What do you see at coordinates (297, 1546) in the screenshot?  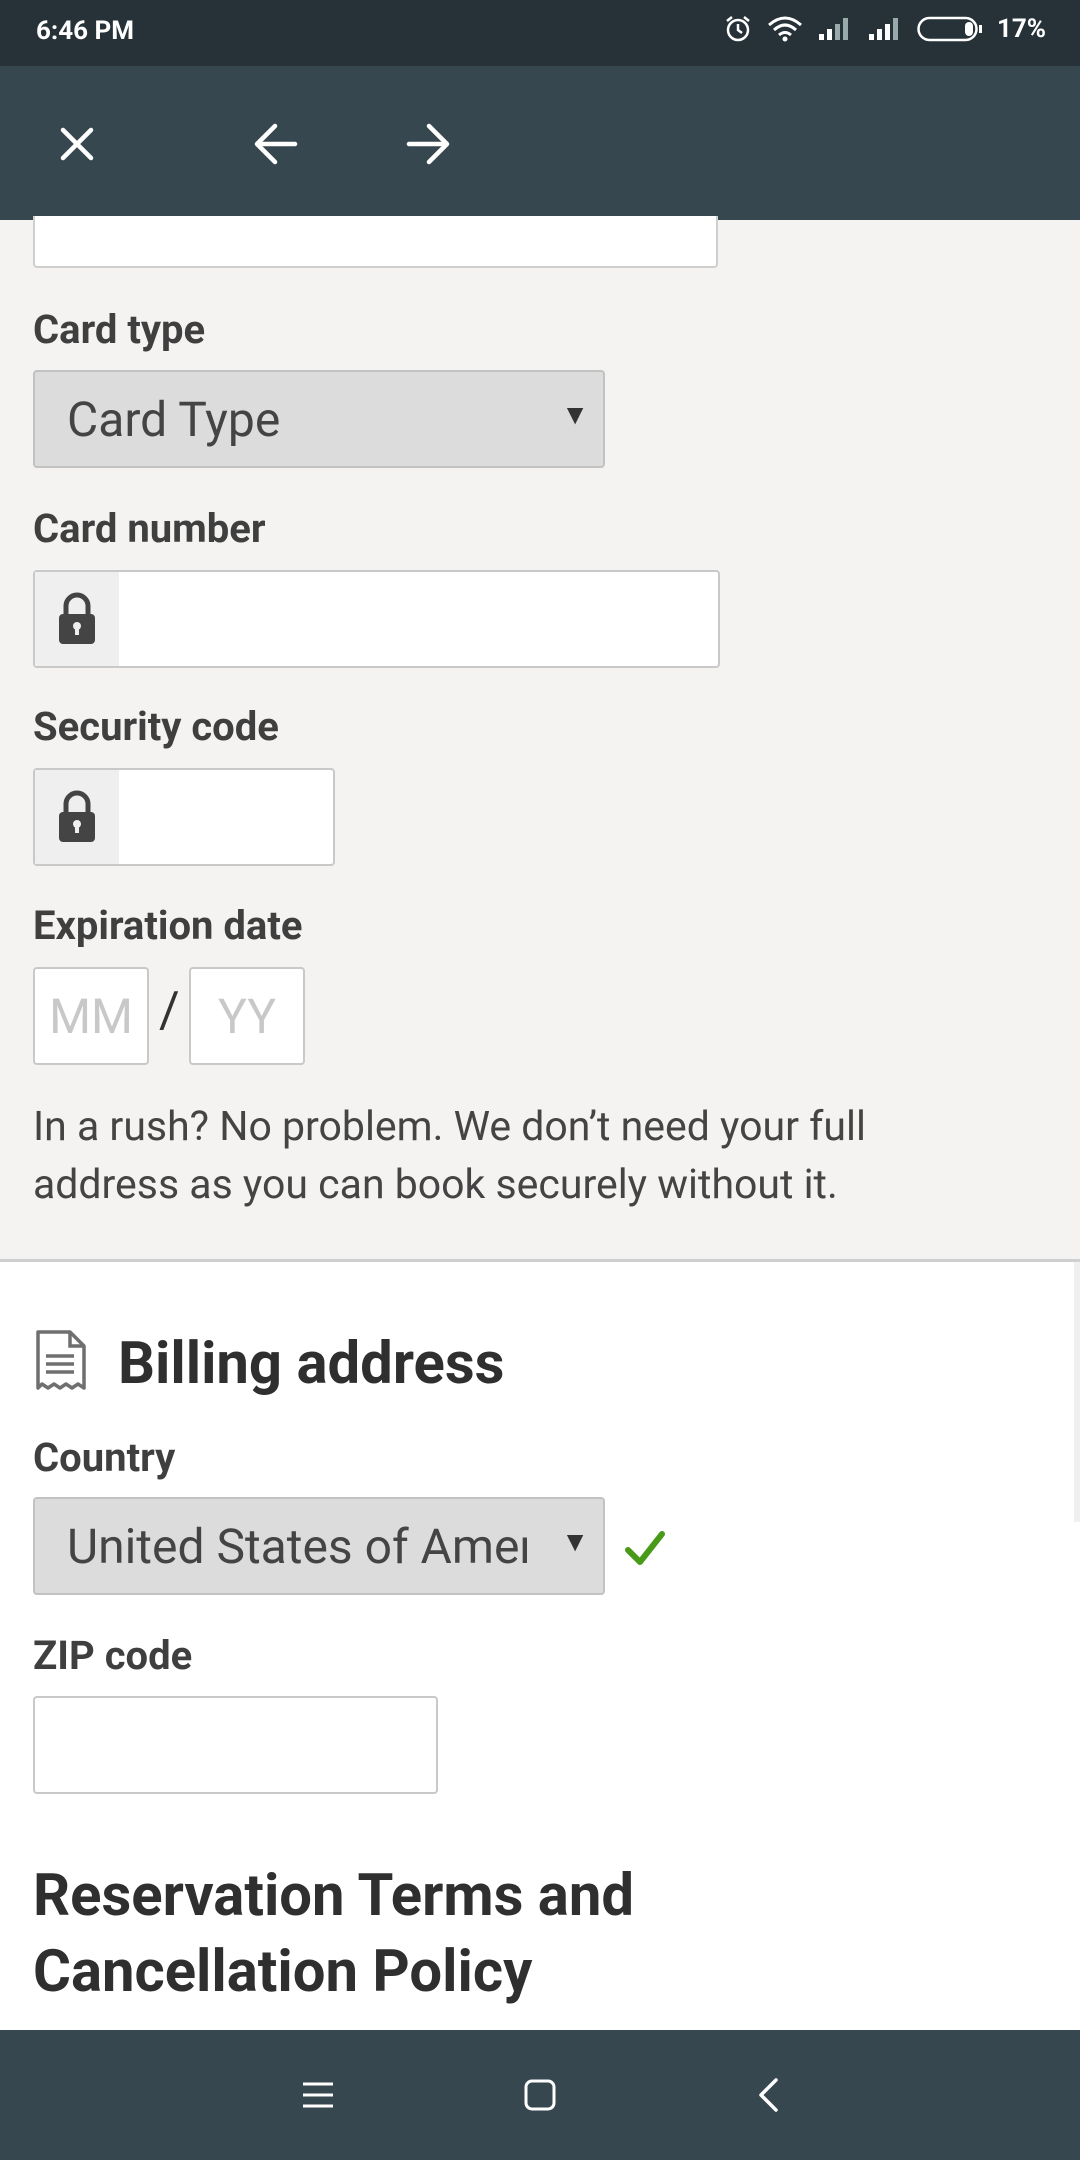 I see `country-value: United States of America` at bounding box center [297, 1546].